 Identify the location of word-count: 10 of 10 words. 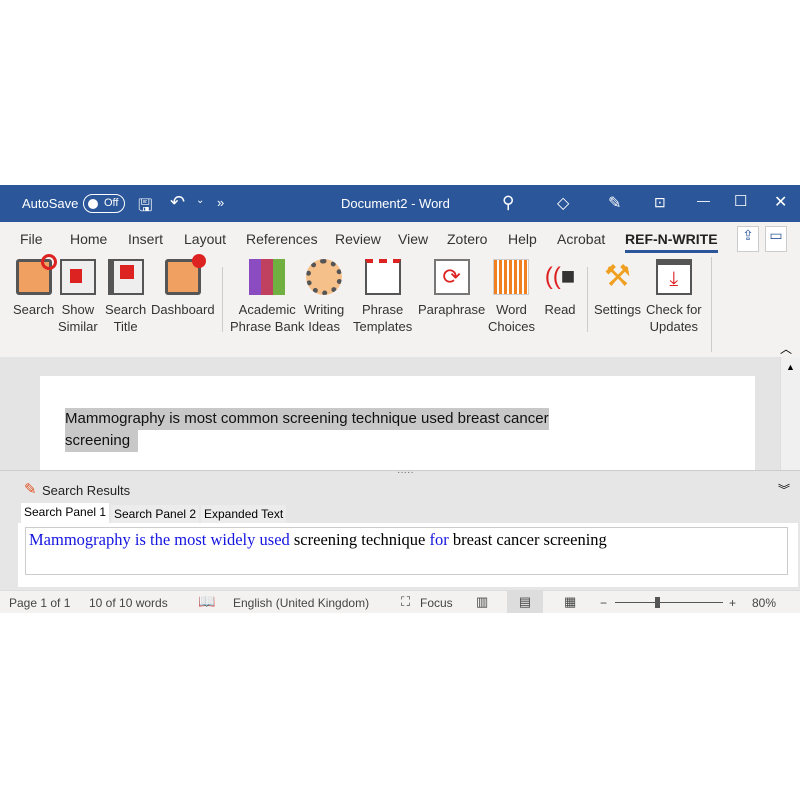
(128, 603).